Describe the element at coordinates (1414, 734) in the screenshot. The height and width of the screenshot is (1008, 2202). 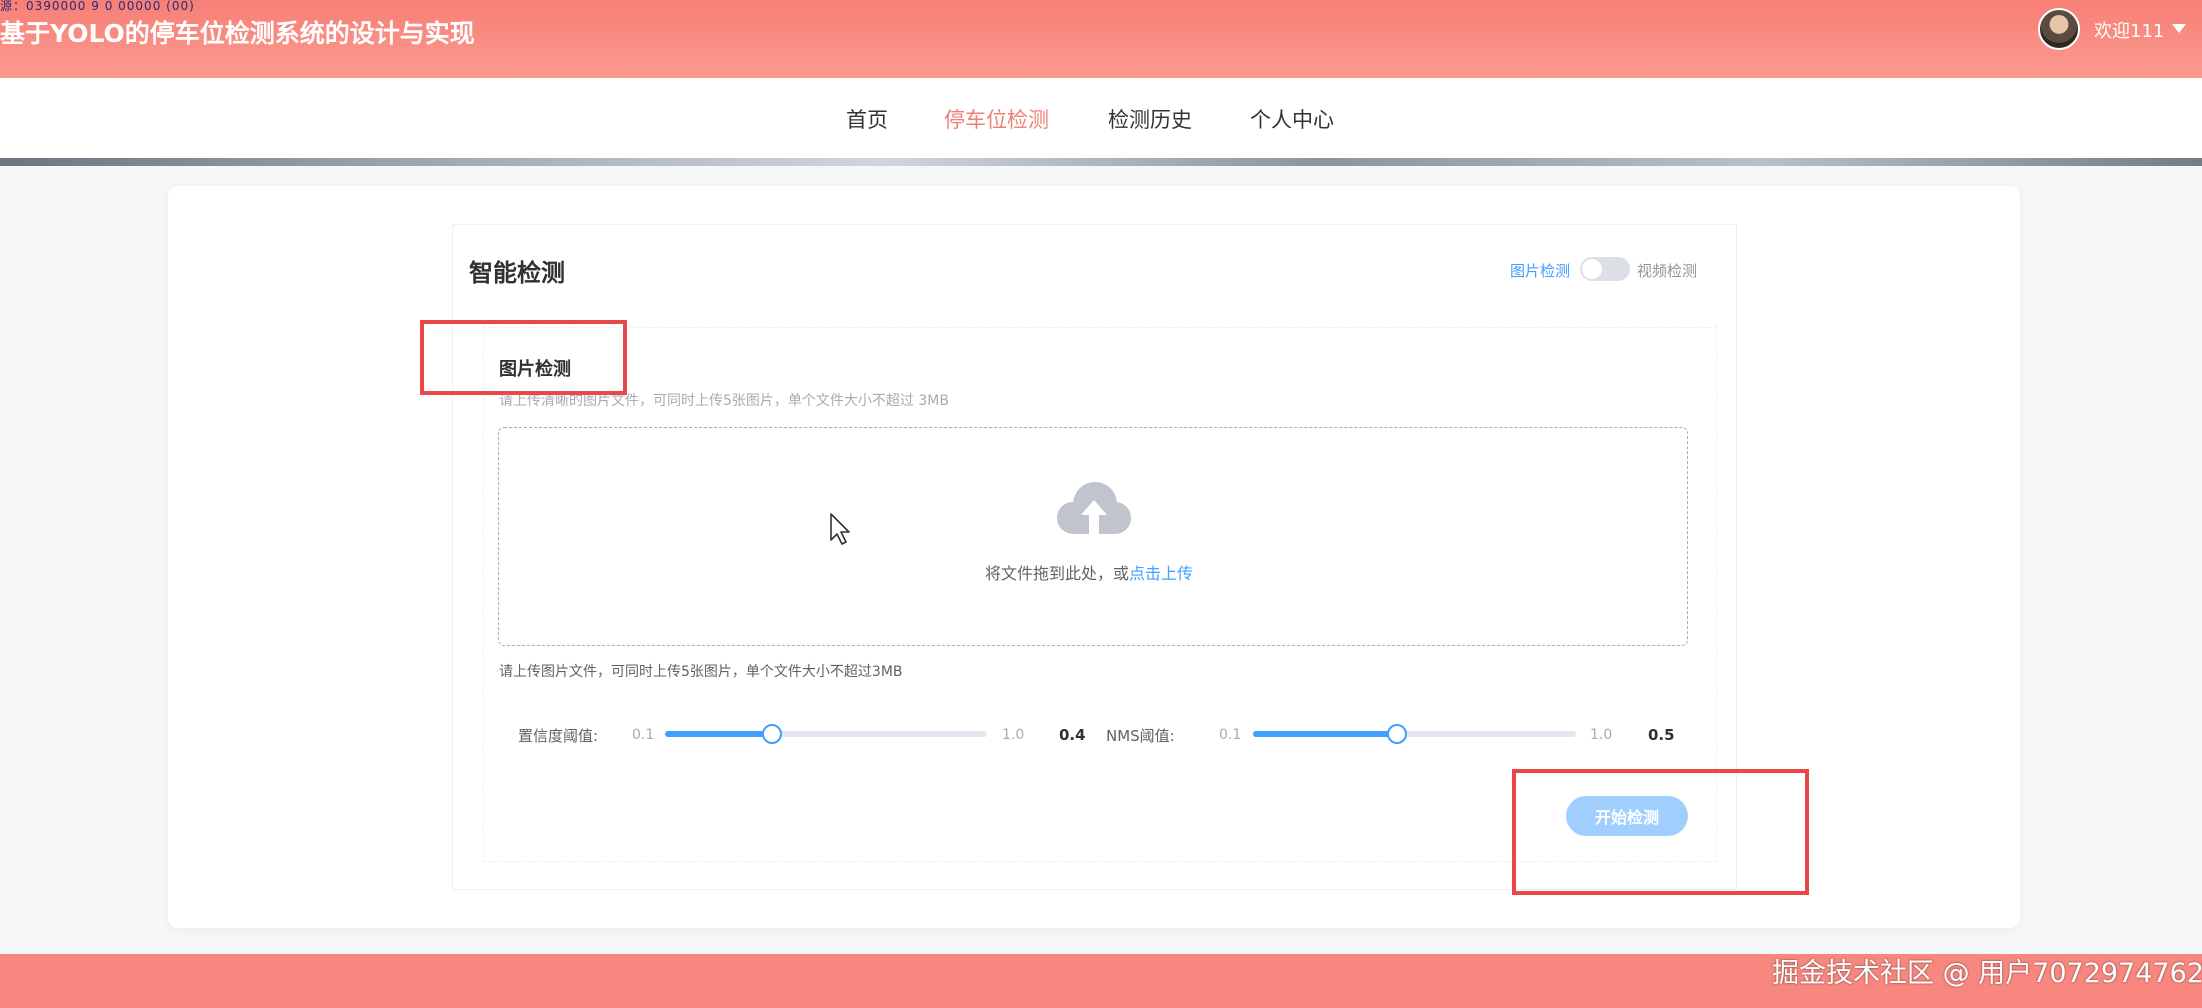
I see `nms-slider` at that location.